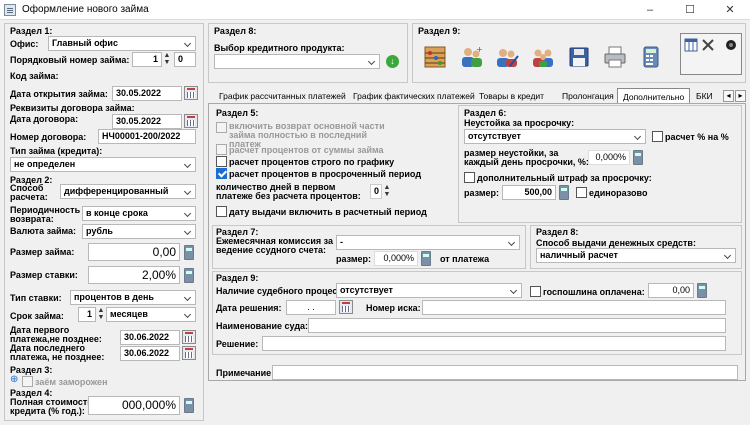  What do you see at coordinates (14, 379) in the screenshot?
I see `expand-icon: ⊕` at bounding box center [14, 379].